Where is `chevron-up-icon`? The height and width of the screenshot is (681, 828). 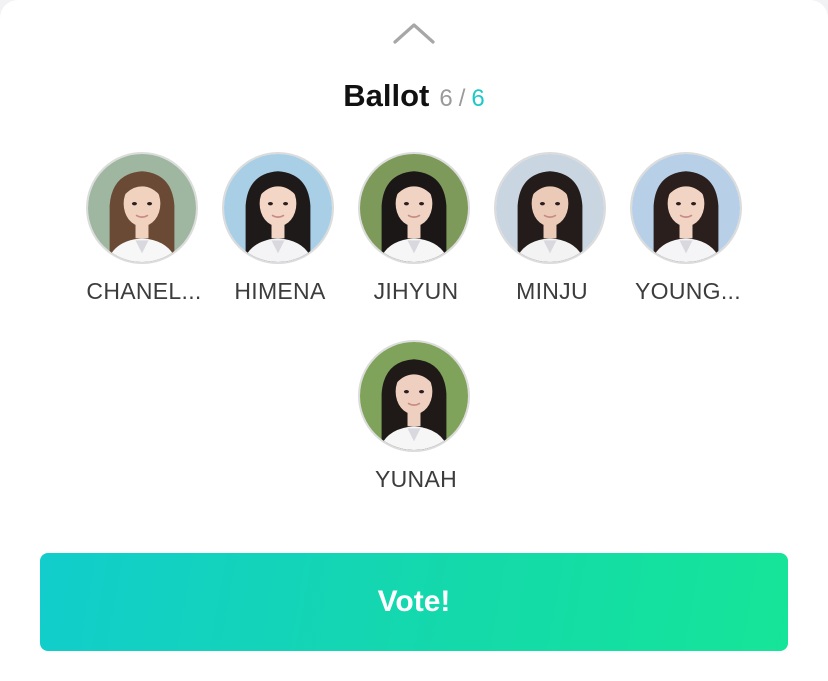
chevron-up-icon is located at coordinates (414, 33).